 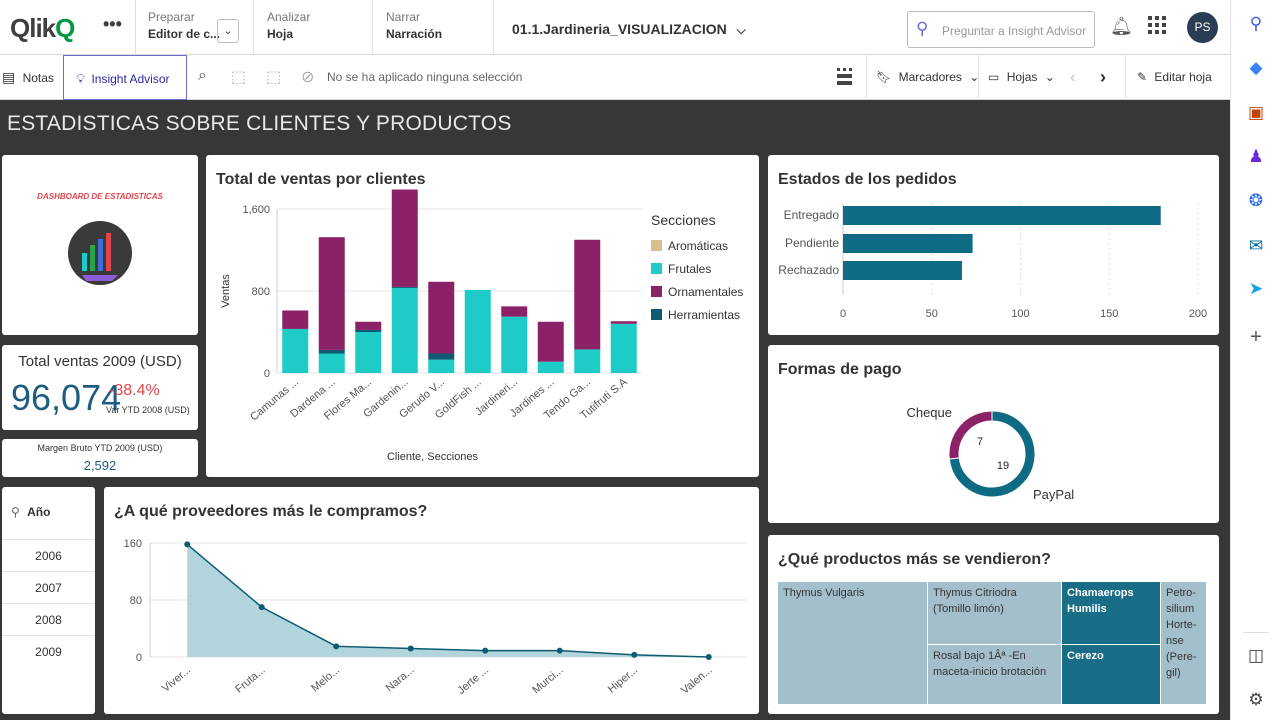 I want to click on donut-chart: 7 19 Cheque PayPal, so click(x=993, y=434).